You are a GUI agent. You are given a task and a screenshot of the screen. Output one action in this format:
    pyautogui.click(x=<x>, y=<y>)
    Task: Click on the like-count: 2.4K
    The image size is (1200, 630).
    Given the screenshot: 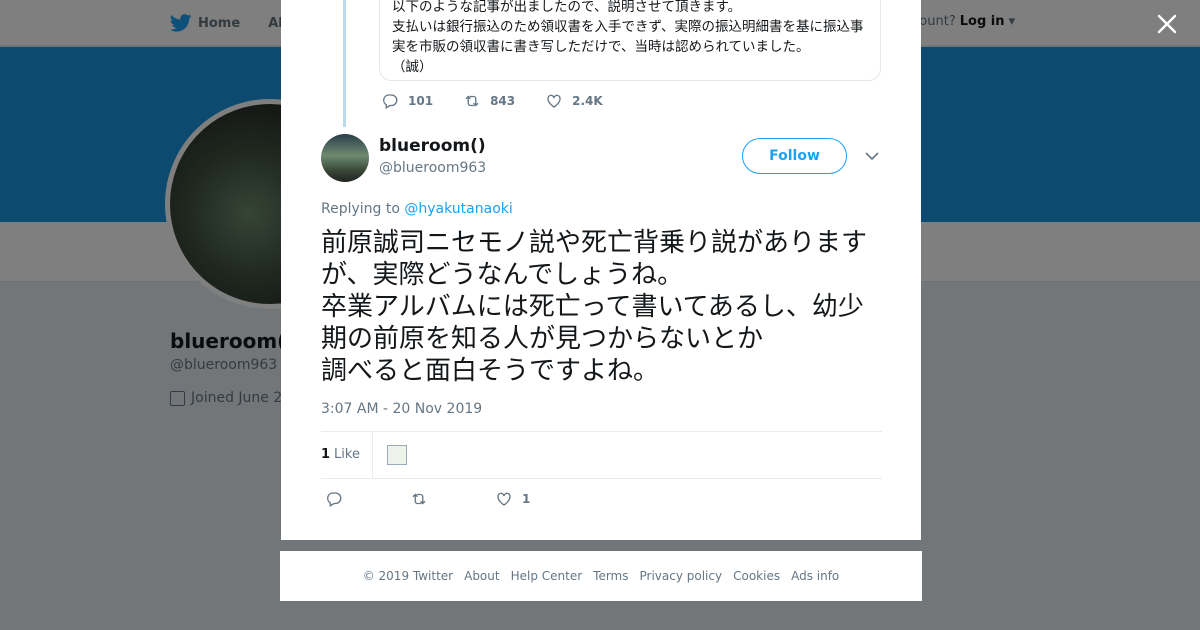 What is the action you would take?
    pyautogui.click(x=587, y=101)
    